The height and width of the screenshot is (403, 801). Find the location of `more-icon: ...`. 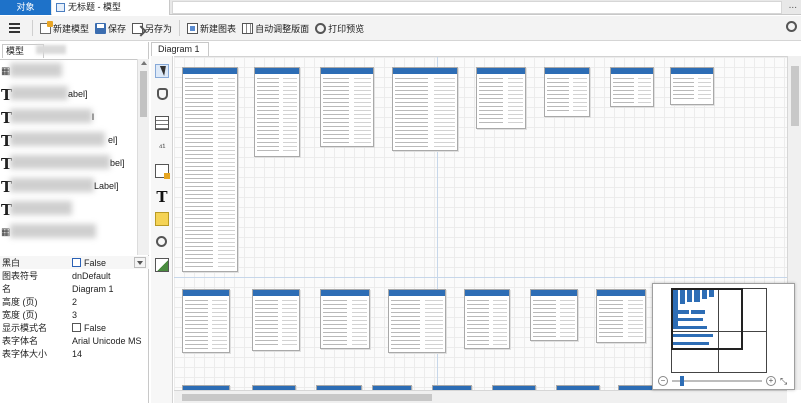

more-icon: ... is located at coordinates (793, 6).